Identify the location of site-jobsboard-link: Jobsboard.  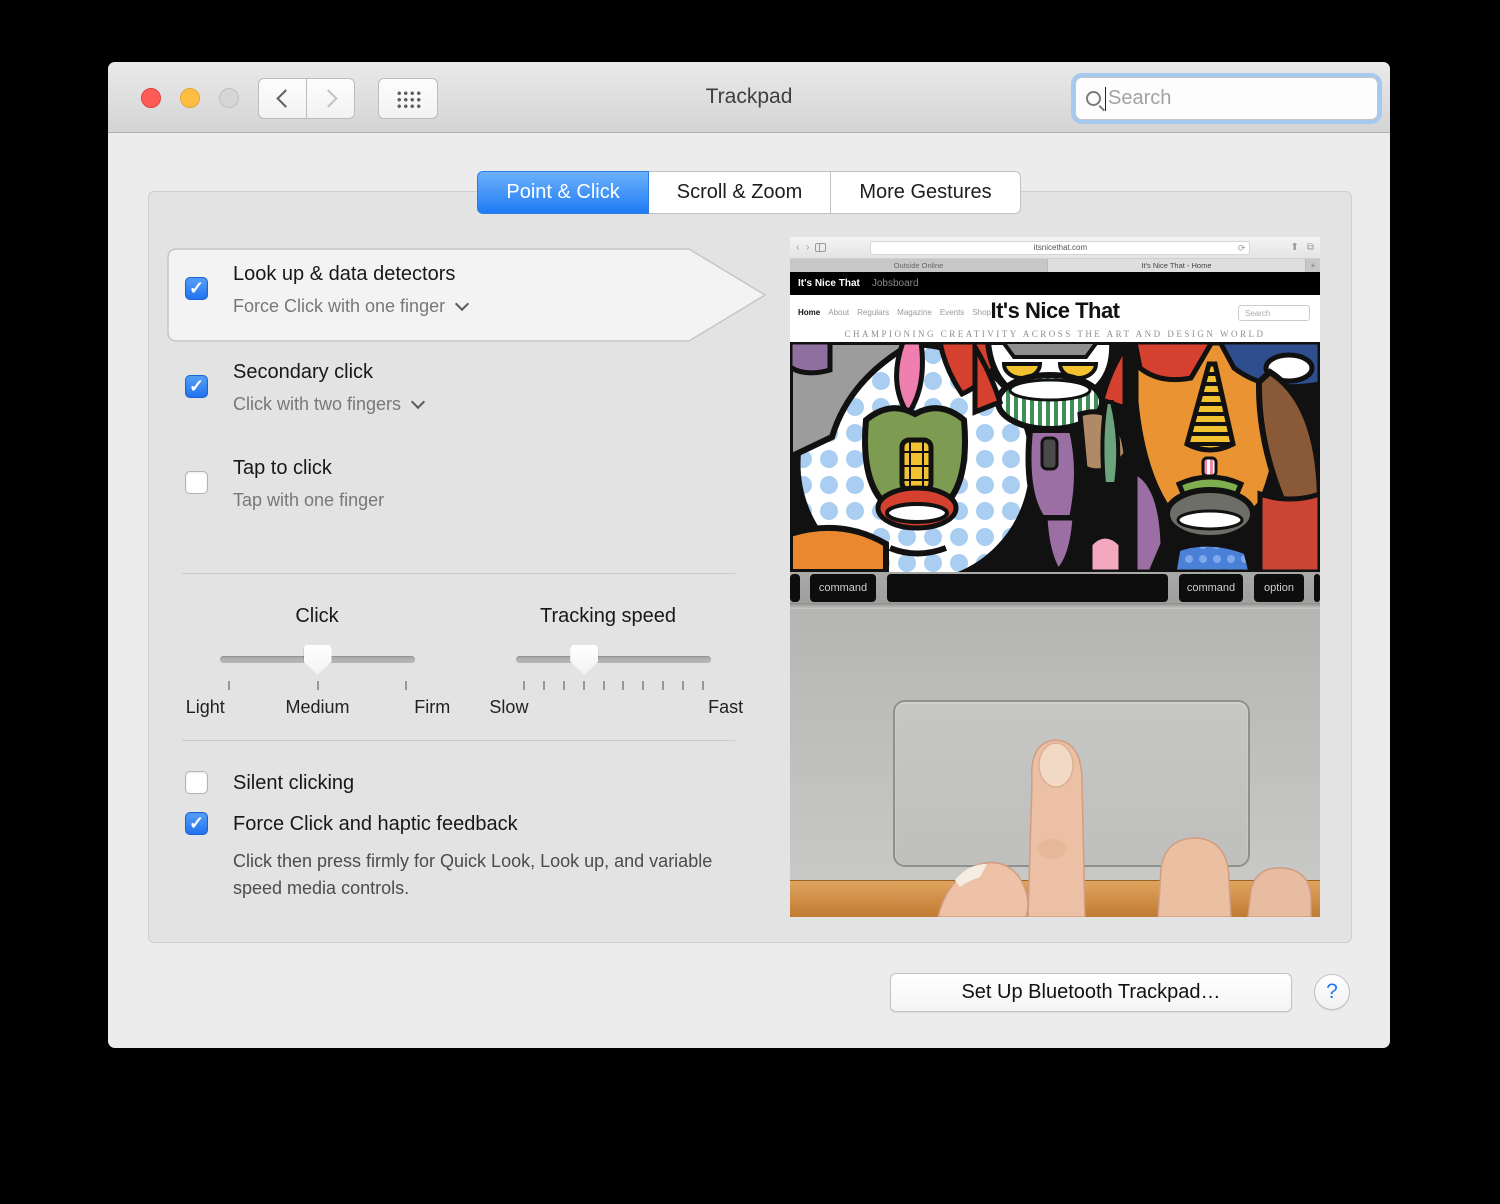
(895, 283).